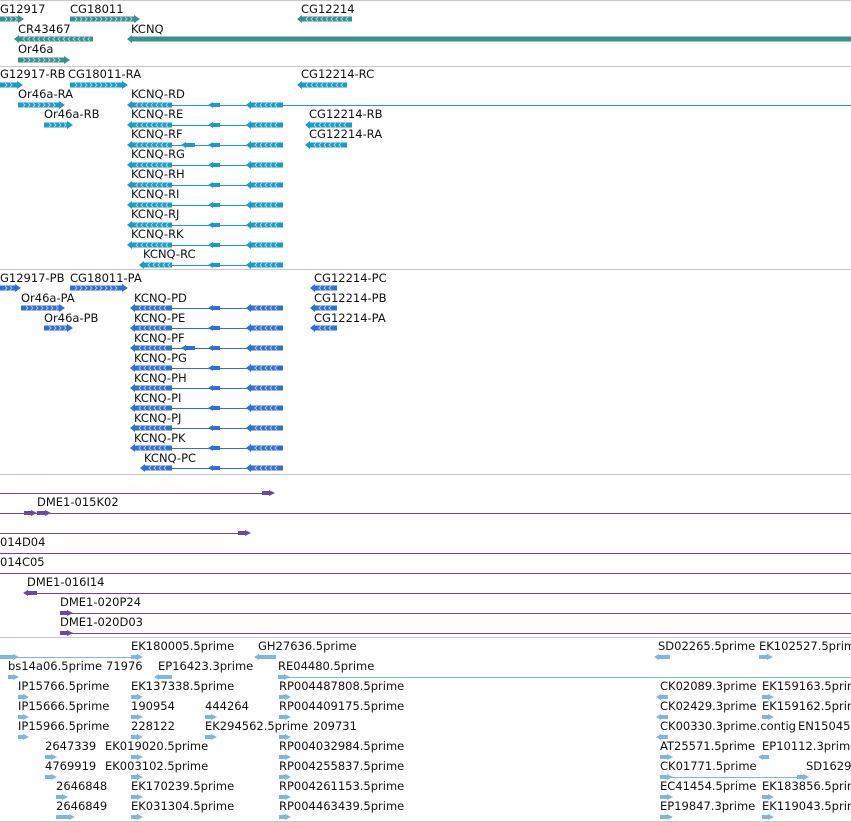 The height and width of the screenshot is (822, 851). I want to click on feature-label: 2647339, so click(70, 746).